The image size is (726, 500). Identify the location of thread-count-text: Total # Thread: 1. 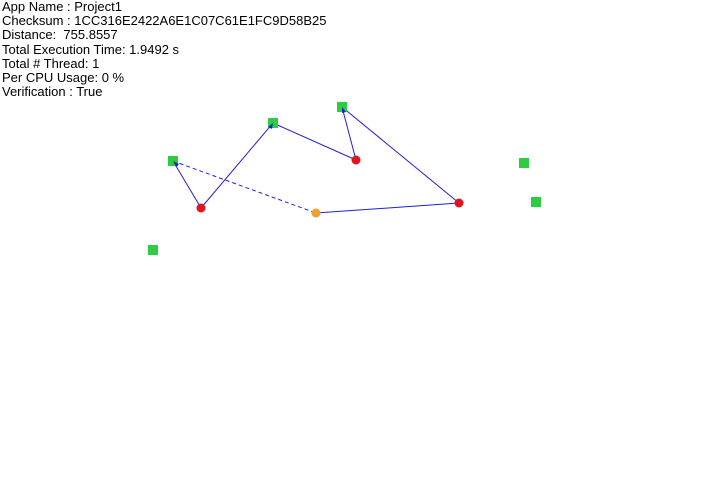
(51, 63).